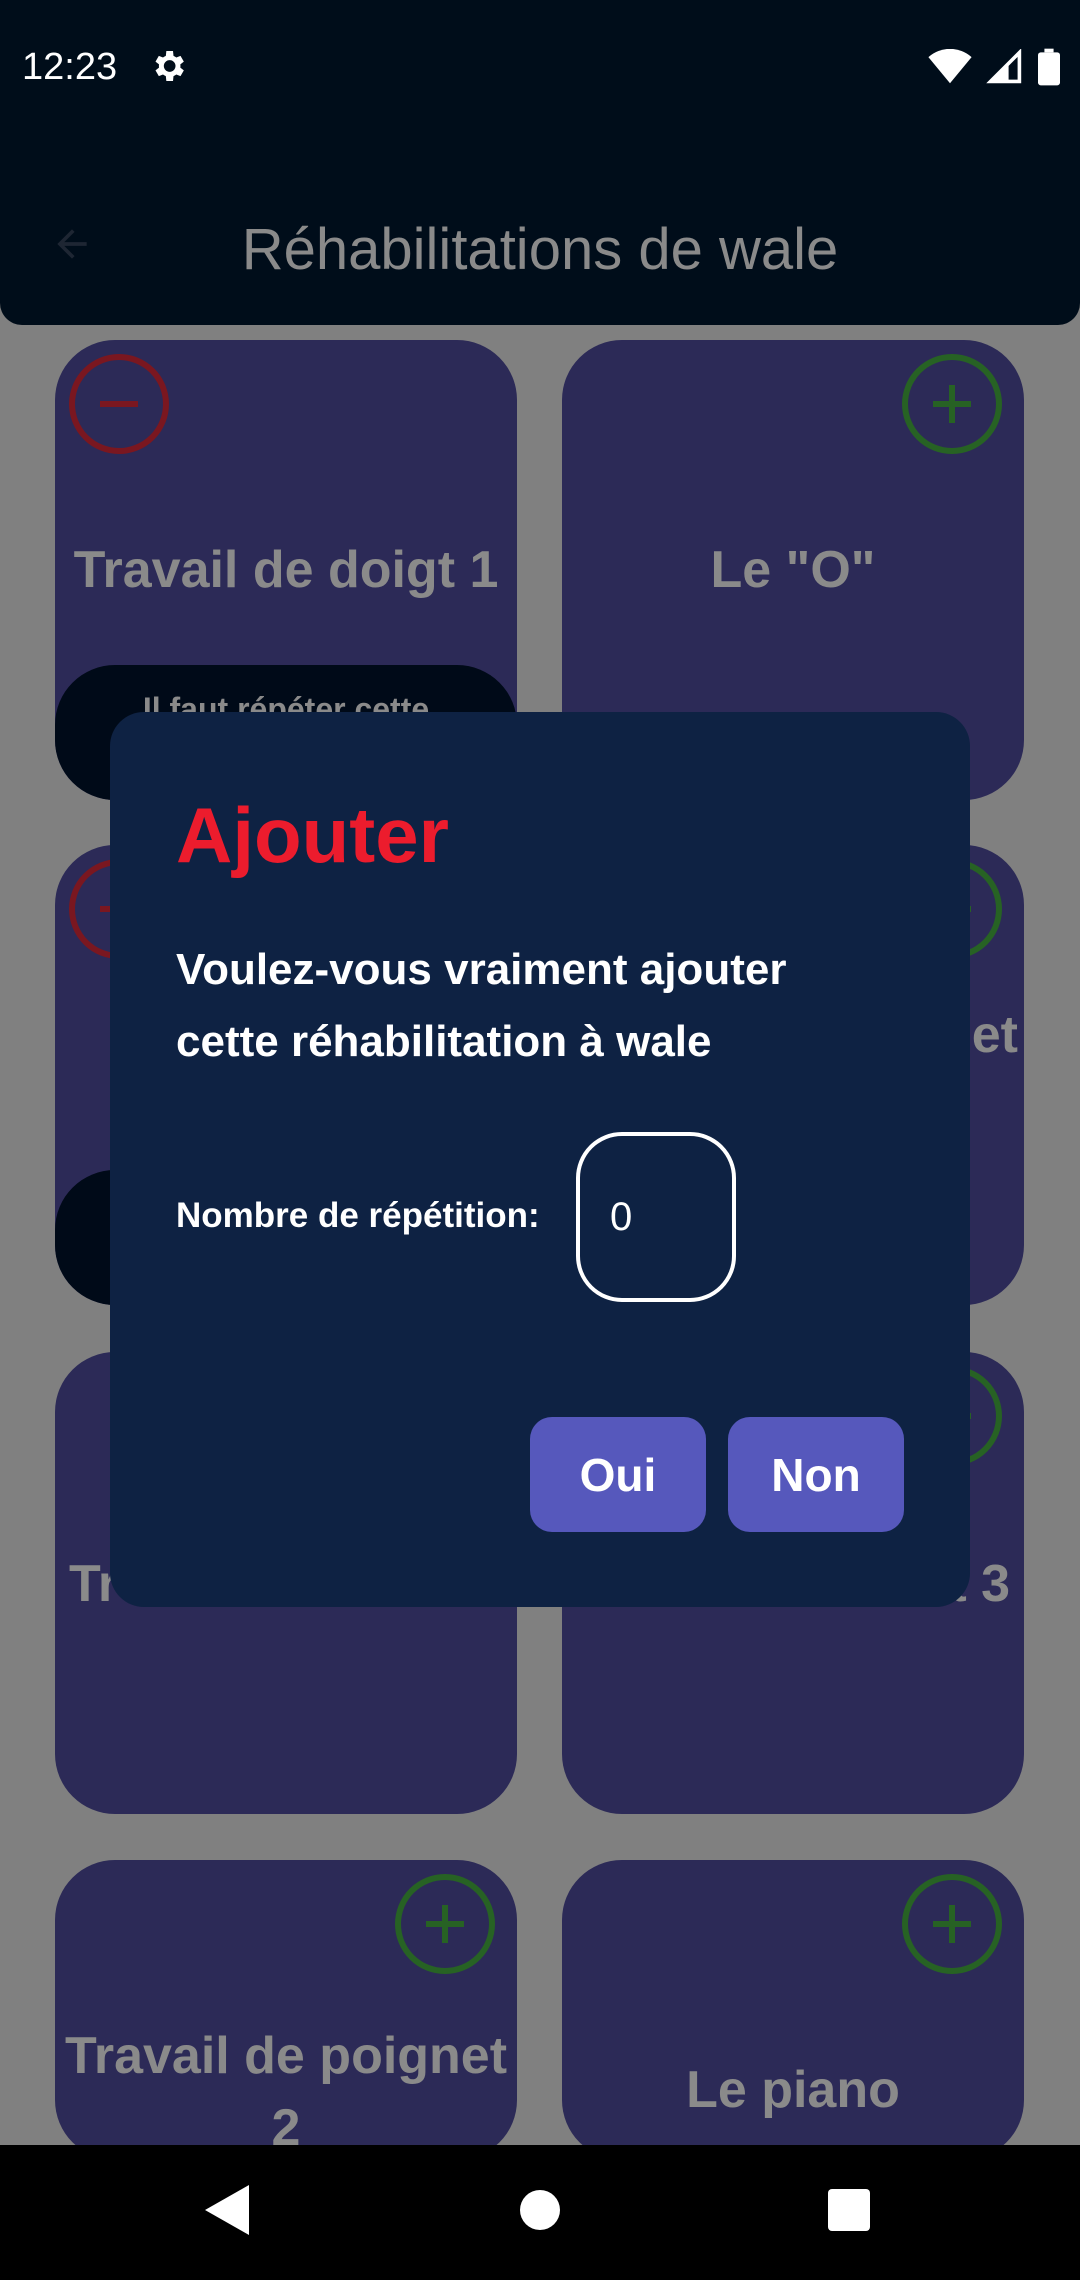  I want to click on signal-icon, so click(1004, 66).